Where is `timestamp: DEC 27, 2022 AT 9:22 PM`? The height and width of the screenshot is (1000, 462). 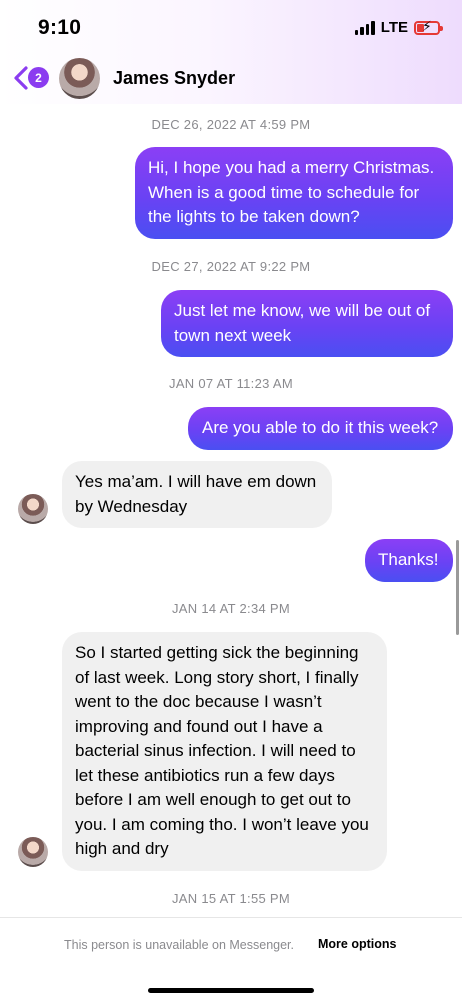
timestamp: DEC 27, 2022 AT 9:22 PM is located at coordinates (231, 266).